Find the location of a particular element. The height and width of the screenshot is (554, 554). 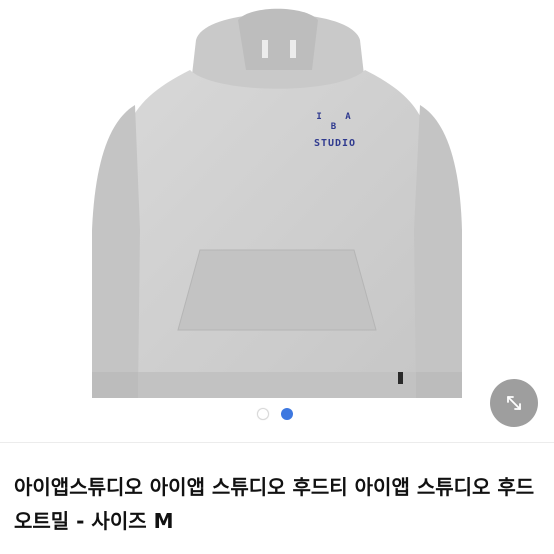

expand-diagonal-icon is located at coordinates (514, 403).